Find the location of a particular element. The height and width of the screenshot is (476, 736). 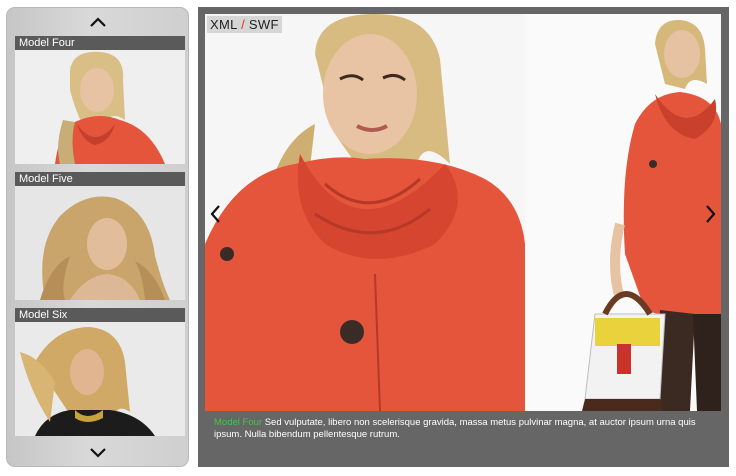

thumbnail-label: Model Four is located at coordinates (100, 43).